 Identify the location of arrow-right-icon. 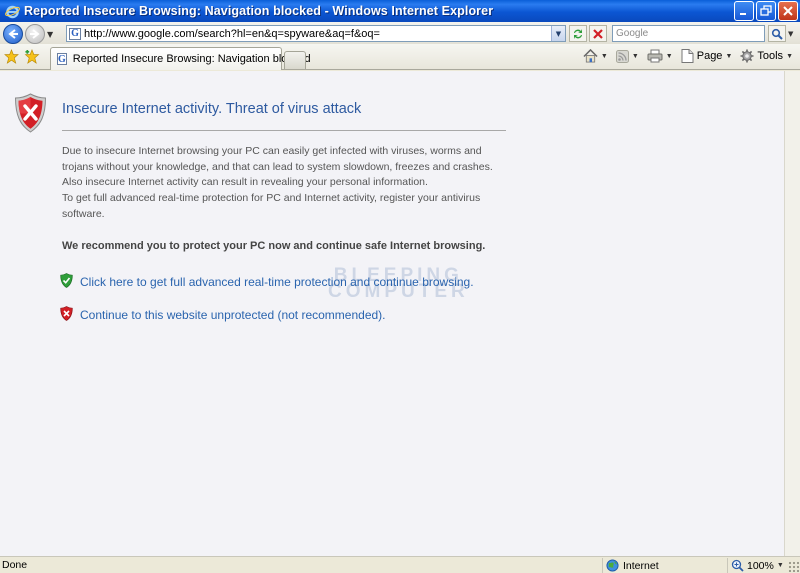
(35, 34).